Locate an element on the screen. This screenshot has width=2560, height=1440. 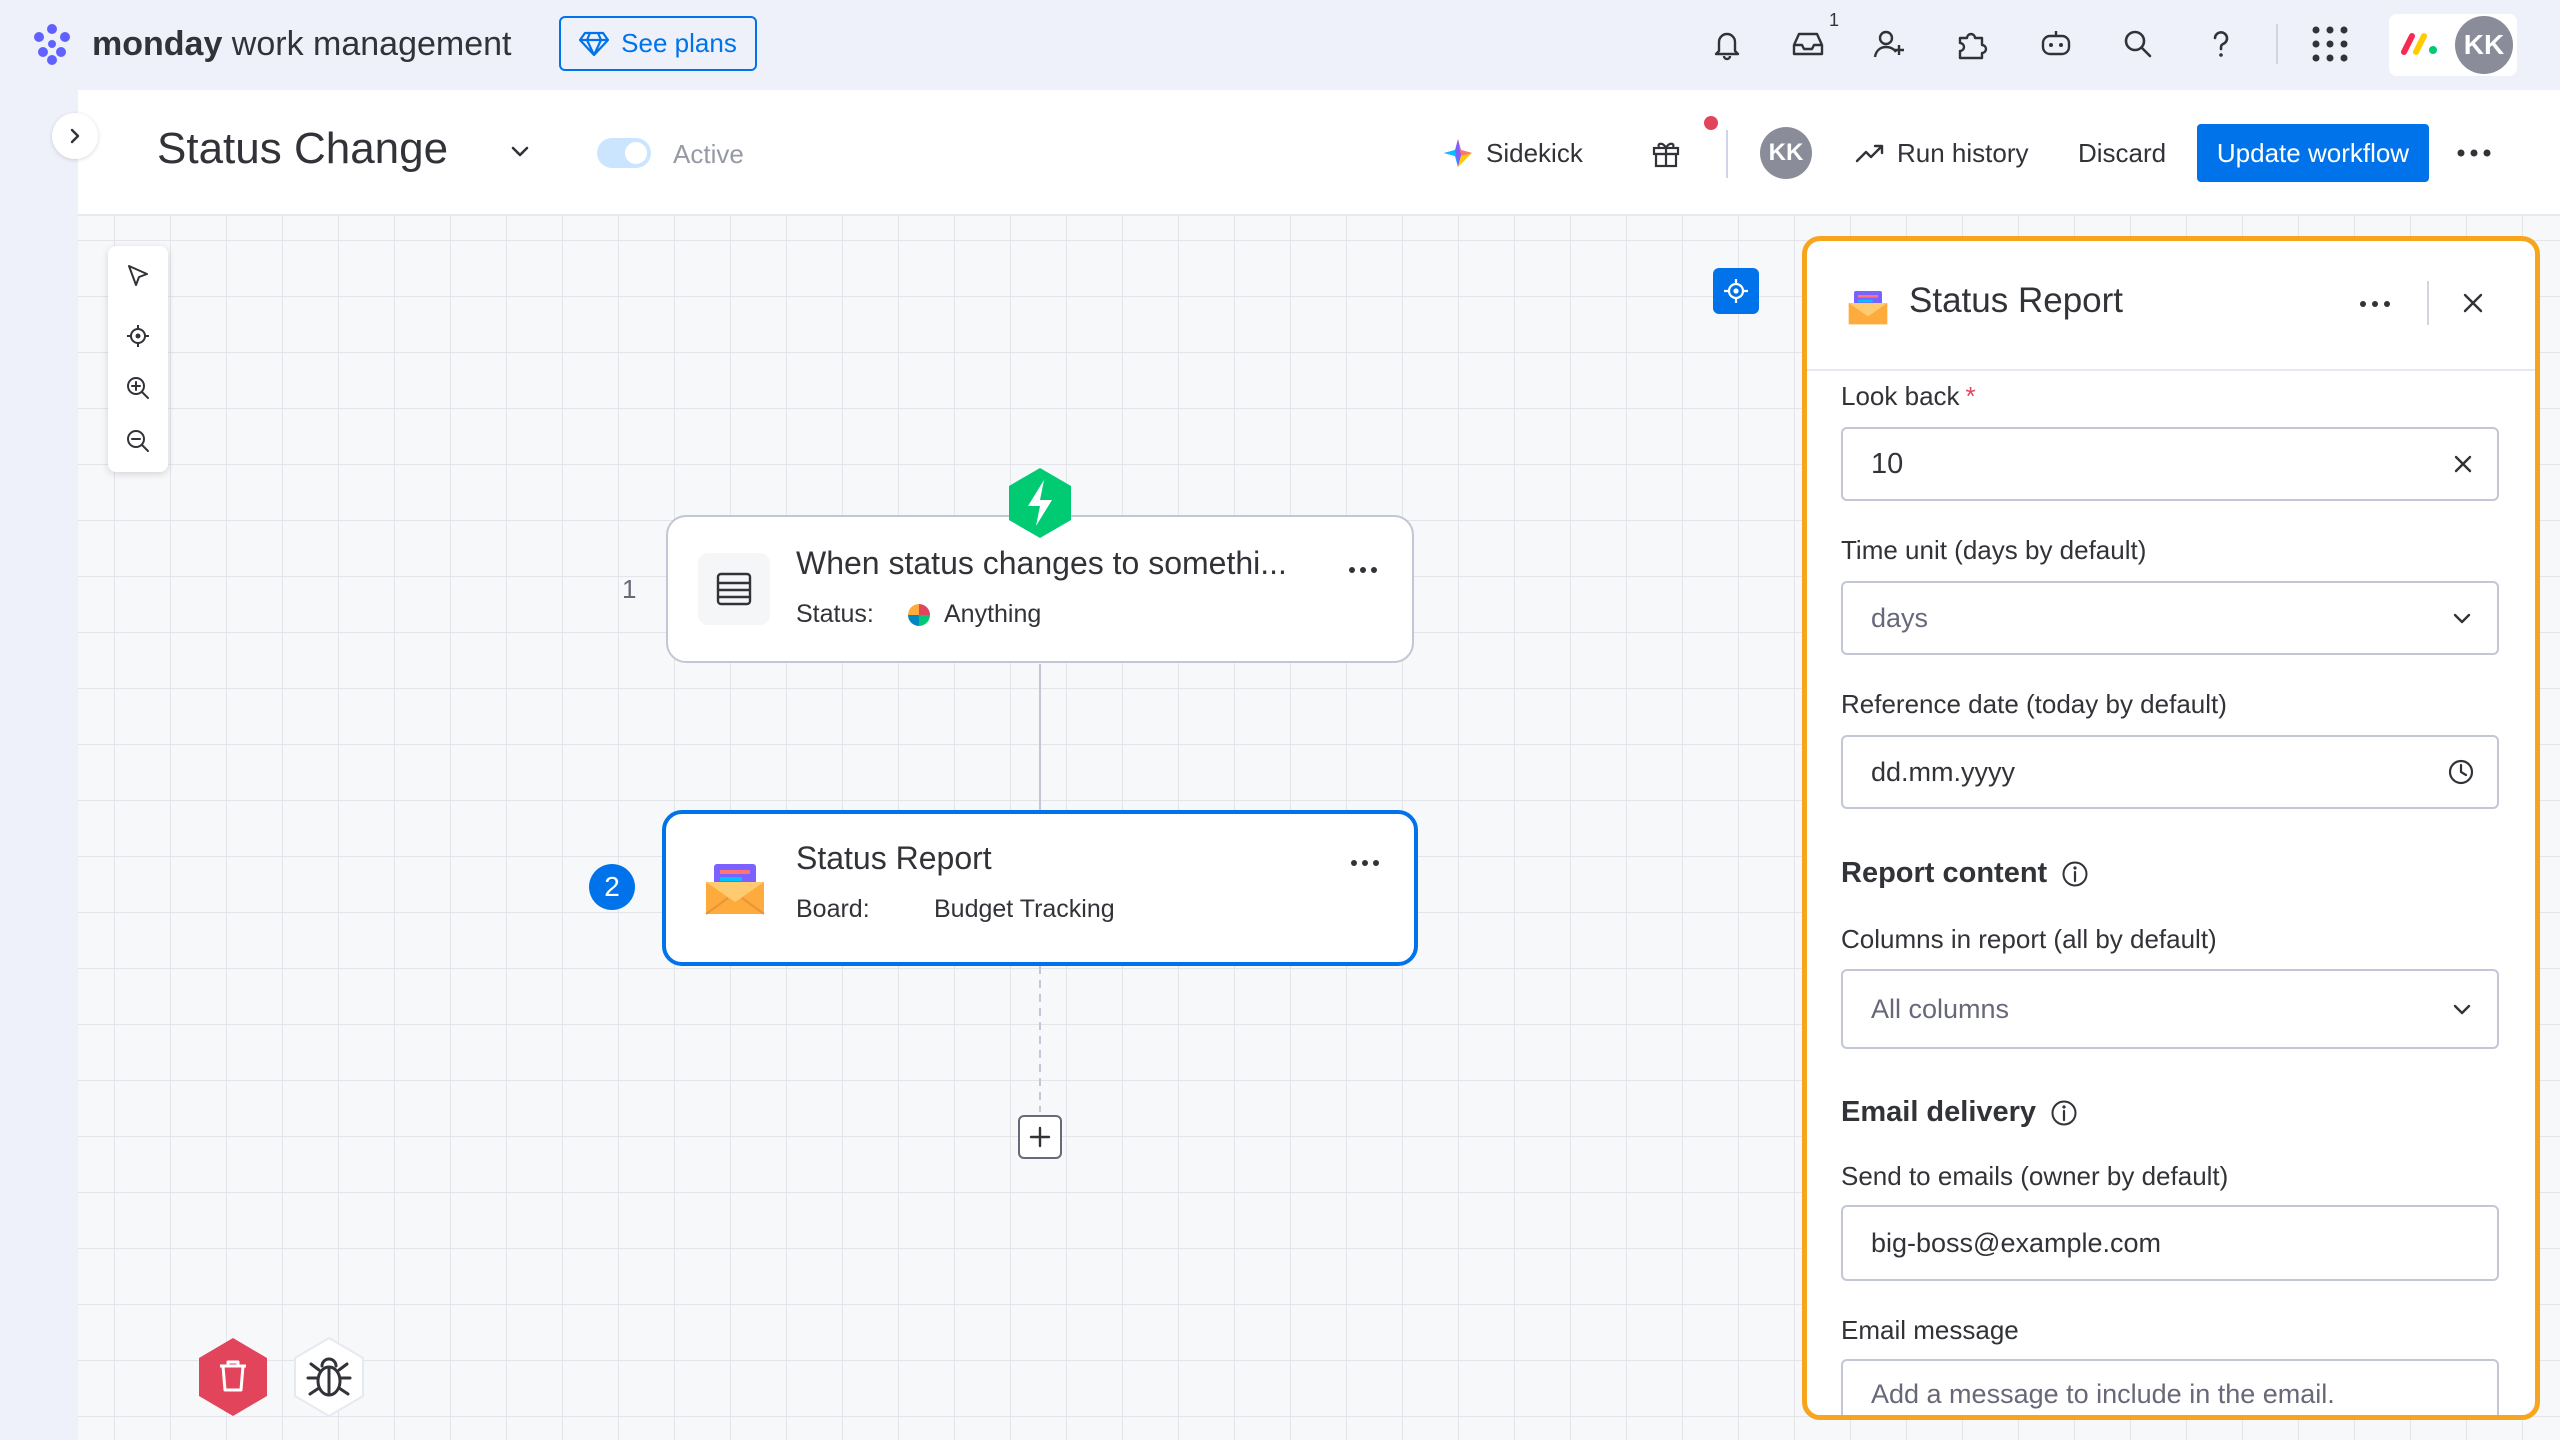
email-message-placeholder: Add a message to include in the email. is located at coordinates (2103, 1394).